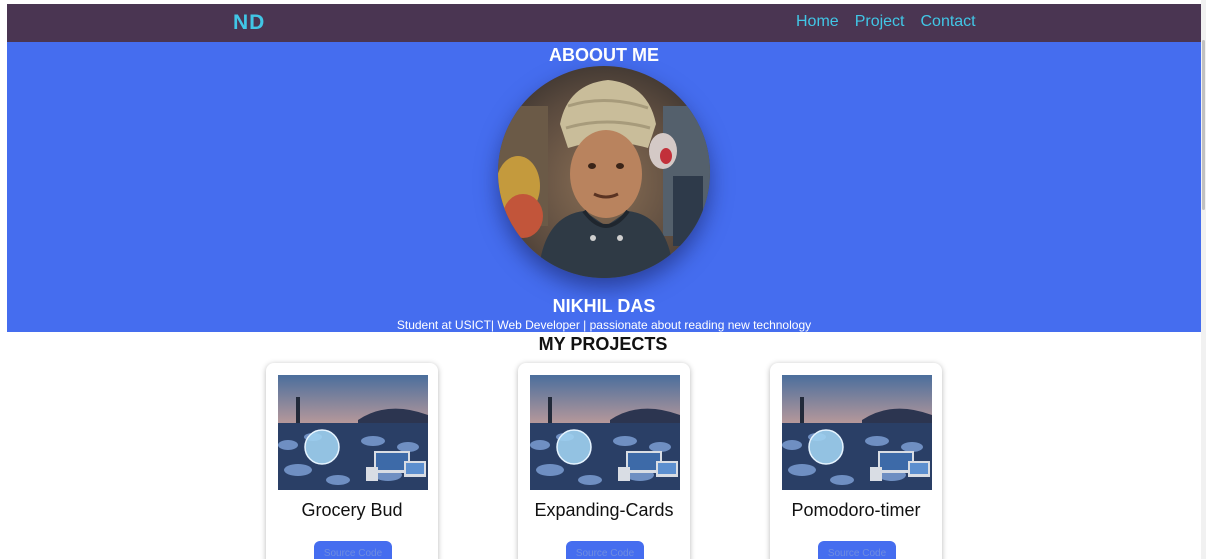 Image resolution: width=1206 pixels, height=559 pixels. I want to click on projects-title: MY PROJECTS, so click(603, 344).